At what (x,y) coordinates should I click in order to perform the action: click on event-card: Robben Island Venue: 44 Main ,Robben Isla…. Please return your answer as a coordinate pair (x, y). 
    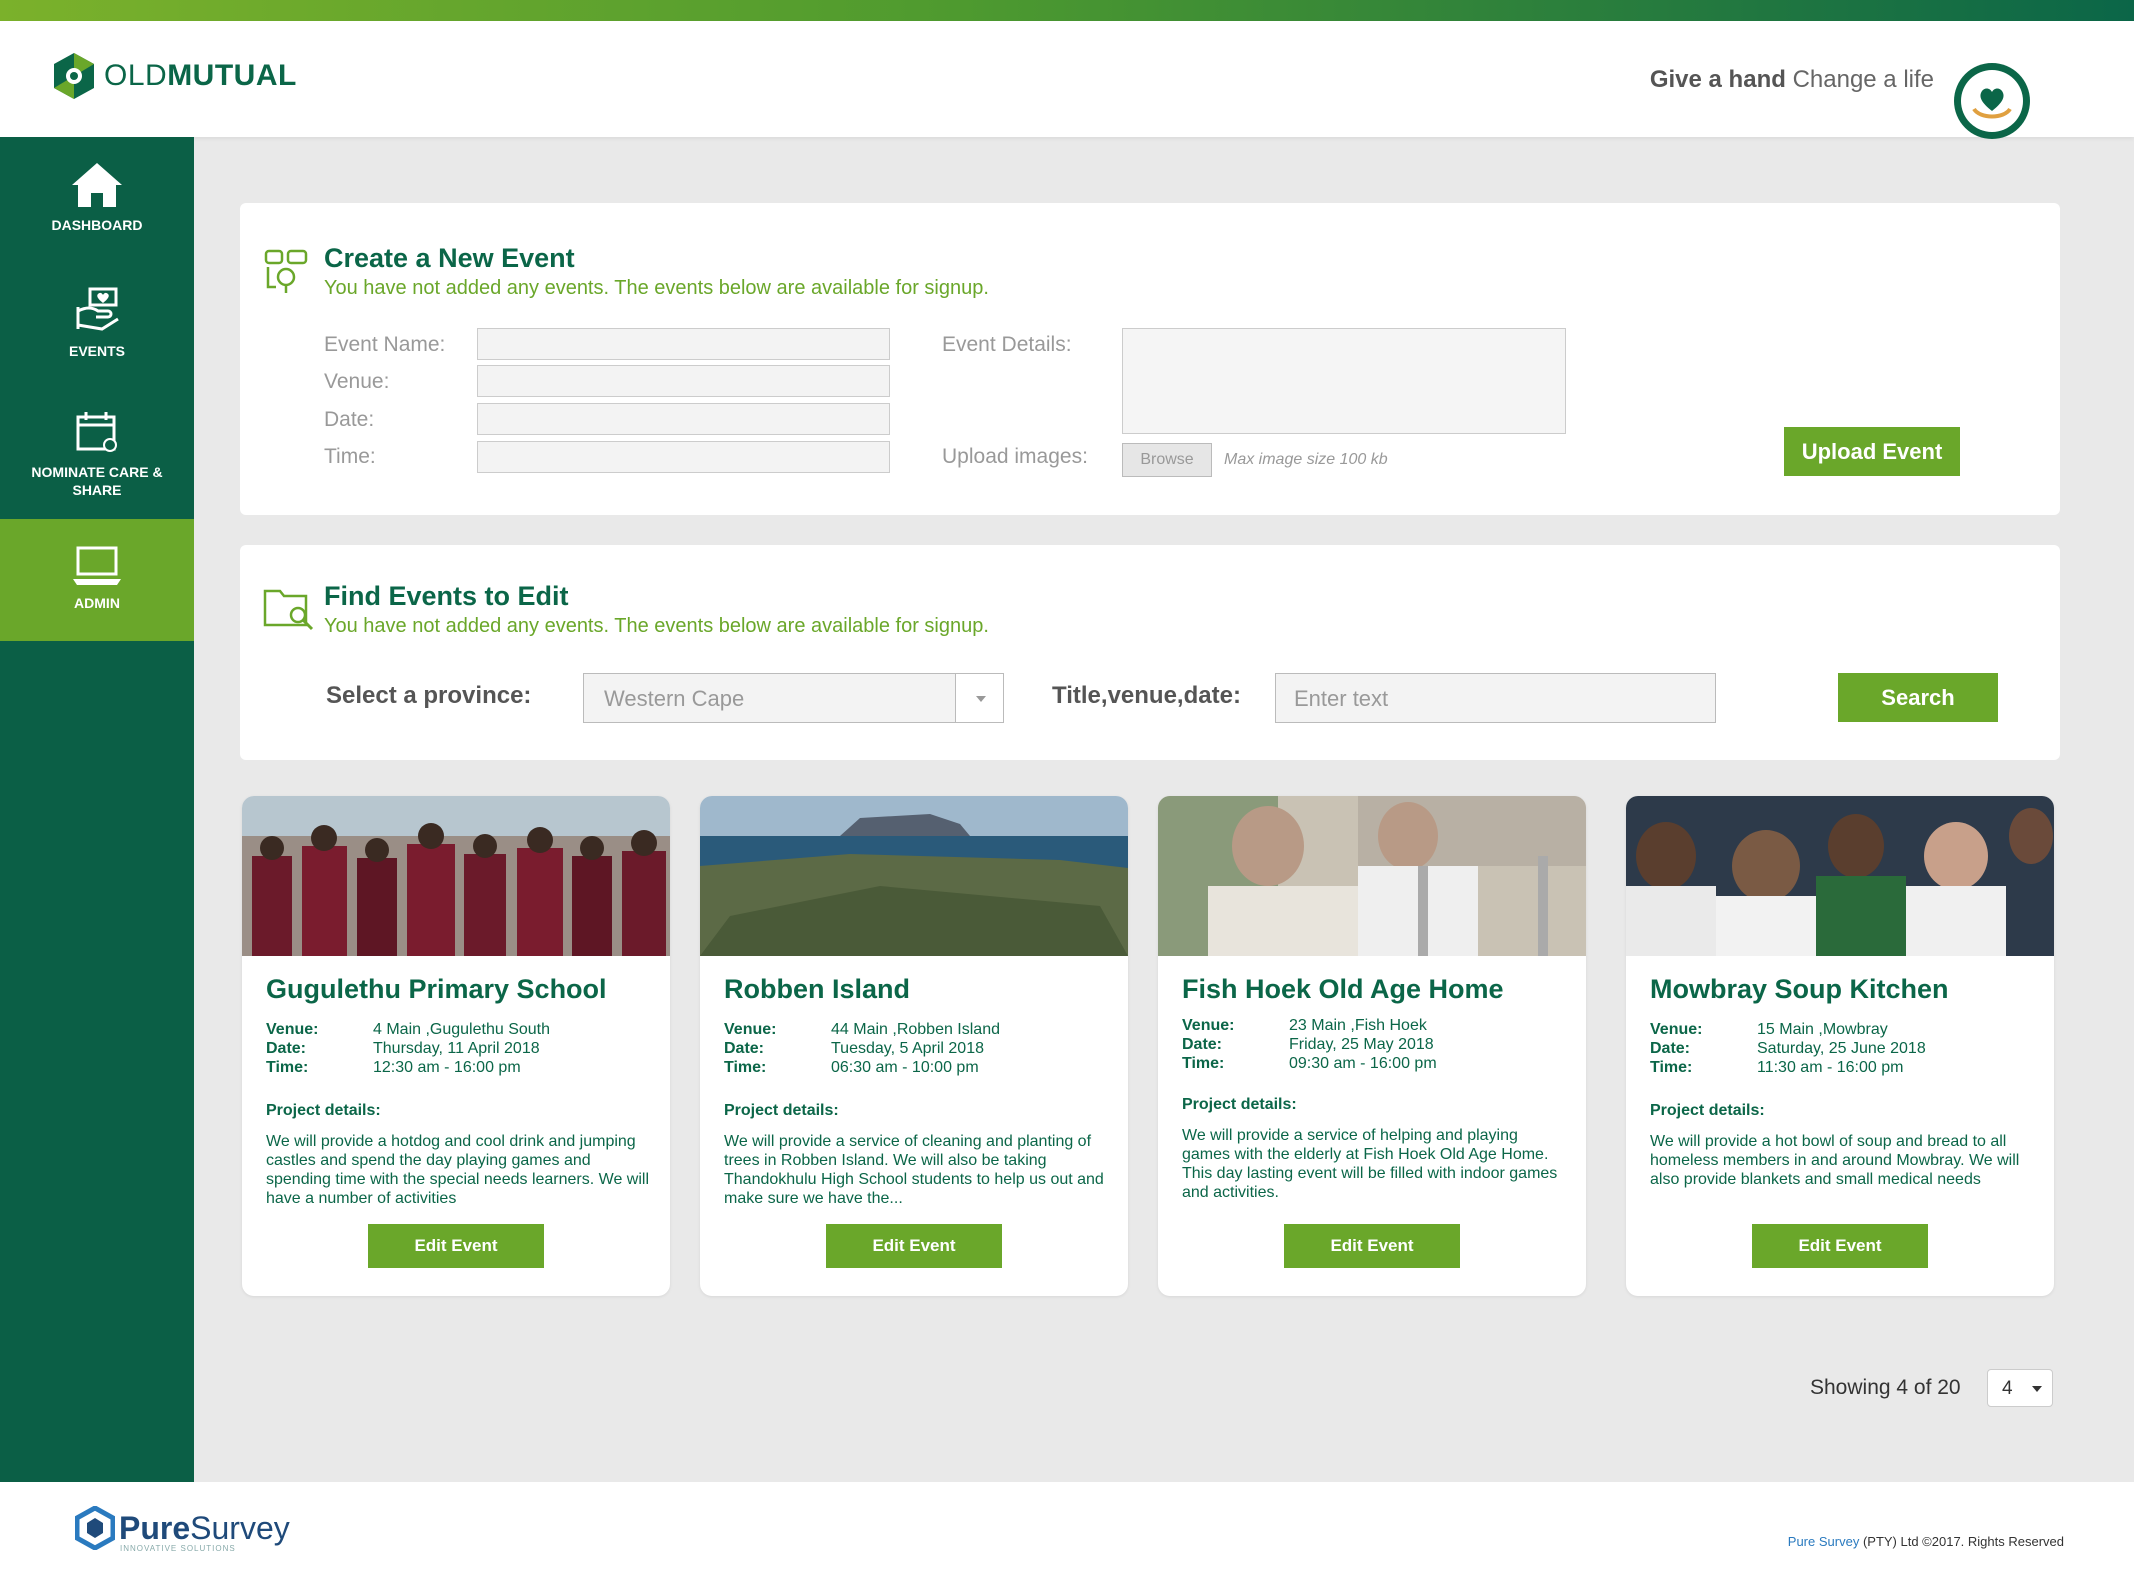
    Looking at the image, I should click on (914, 1046).